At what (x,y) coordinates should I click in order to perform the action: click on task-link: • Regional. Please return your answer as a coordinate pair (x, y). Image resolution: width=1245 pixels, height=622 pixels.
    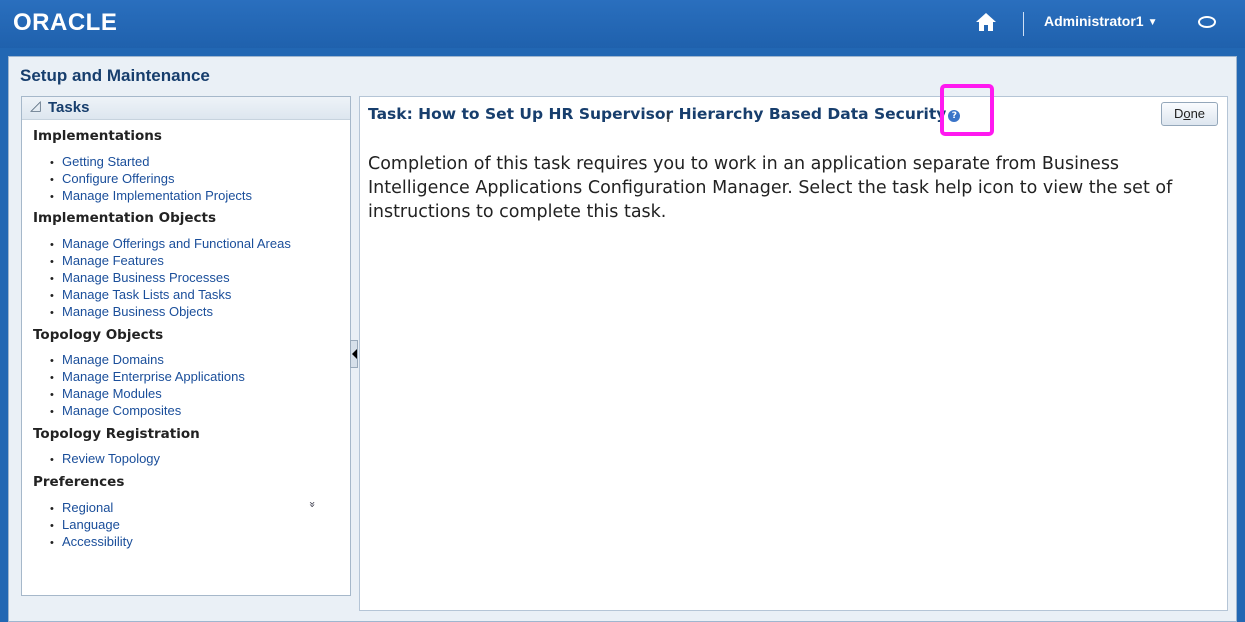
    Looking at the image, I should click on (91, 507).